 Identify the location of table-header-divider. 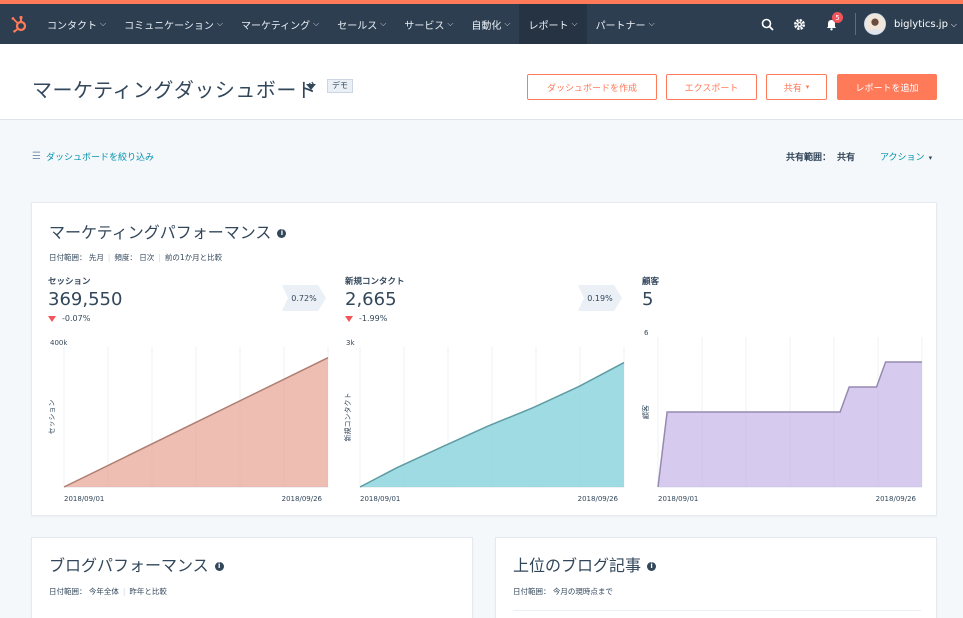
(717, 610).